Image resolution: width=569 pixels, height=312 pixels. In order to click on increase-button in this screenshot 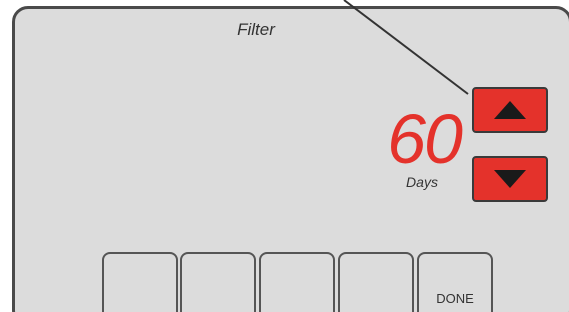, I will do `click(510, 110)`.